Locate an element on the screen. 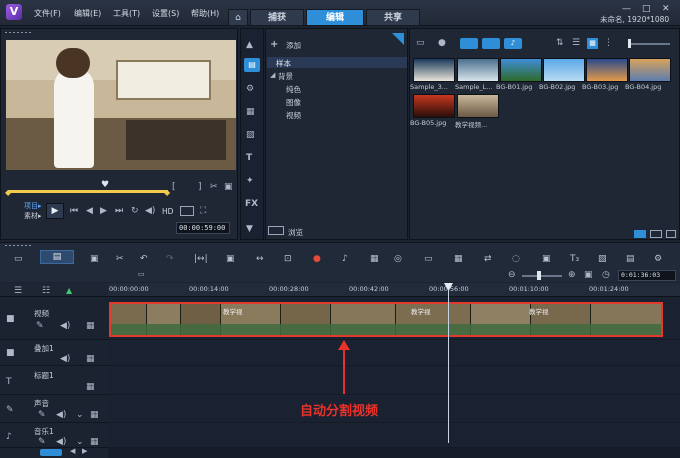 The width and height of the screenshot is (680, 458). transition-icon: ▦ is located at coordinates (250, 112).